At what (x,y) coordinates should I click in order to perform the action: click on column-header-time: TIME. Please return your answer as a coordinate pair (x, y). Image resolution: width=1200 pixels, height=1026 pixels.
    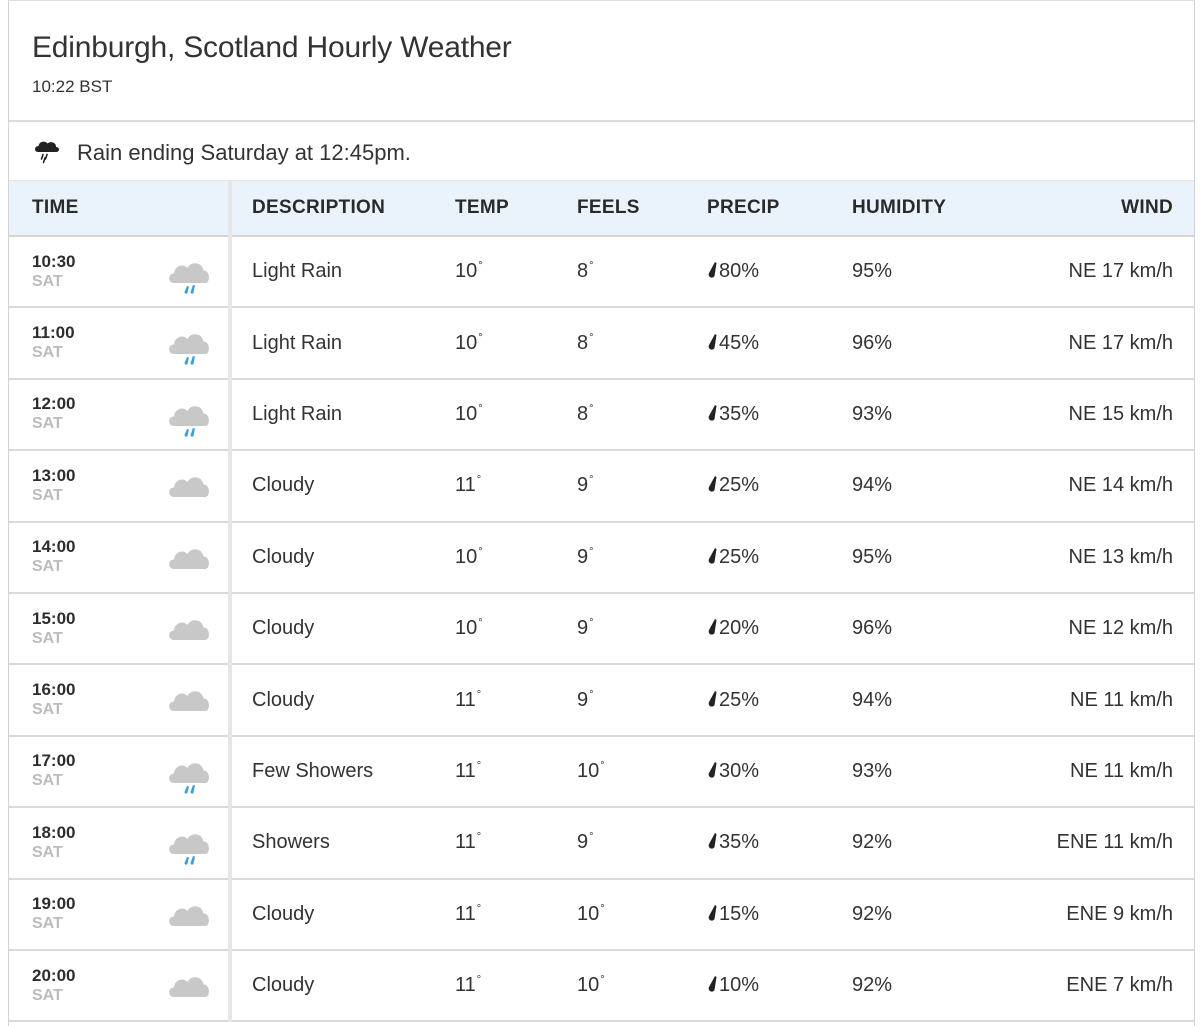
    Looking at the image, I should click on (120, 209).